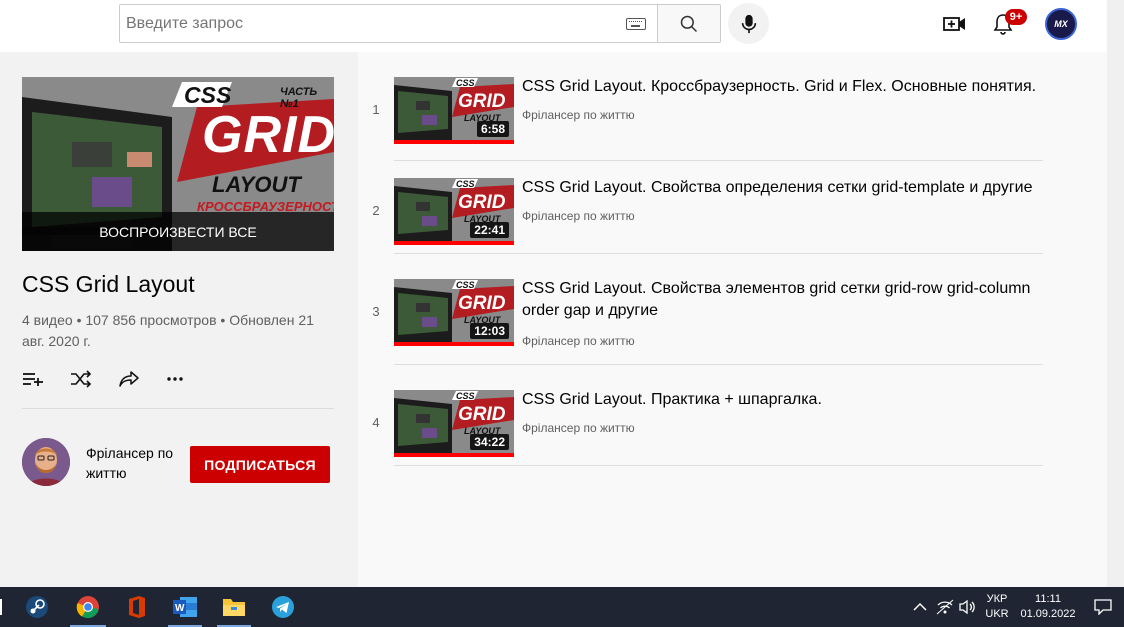 This screenshot has height=627, width=1124. I want to click on clock: 11:11 01.09.2022, so click(1048, 607).